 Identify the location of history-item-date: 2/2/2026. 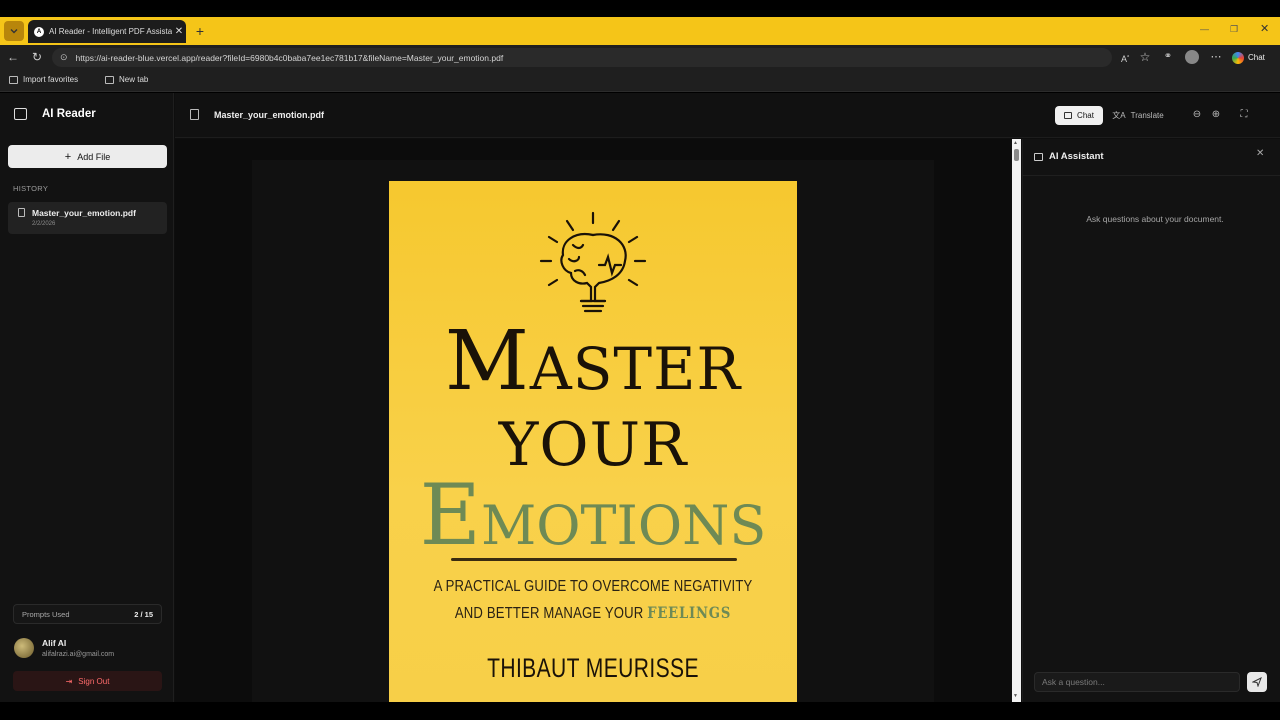
(44, 224).